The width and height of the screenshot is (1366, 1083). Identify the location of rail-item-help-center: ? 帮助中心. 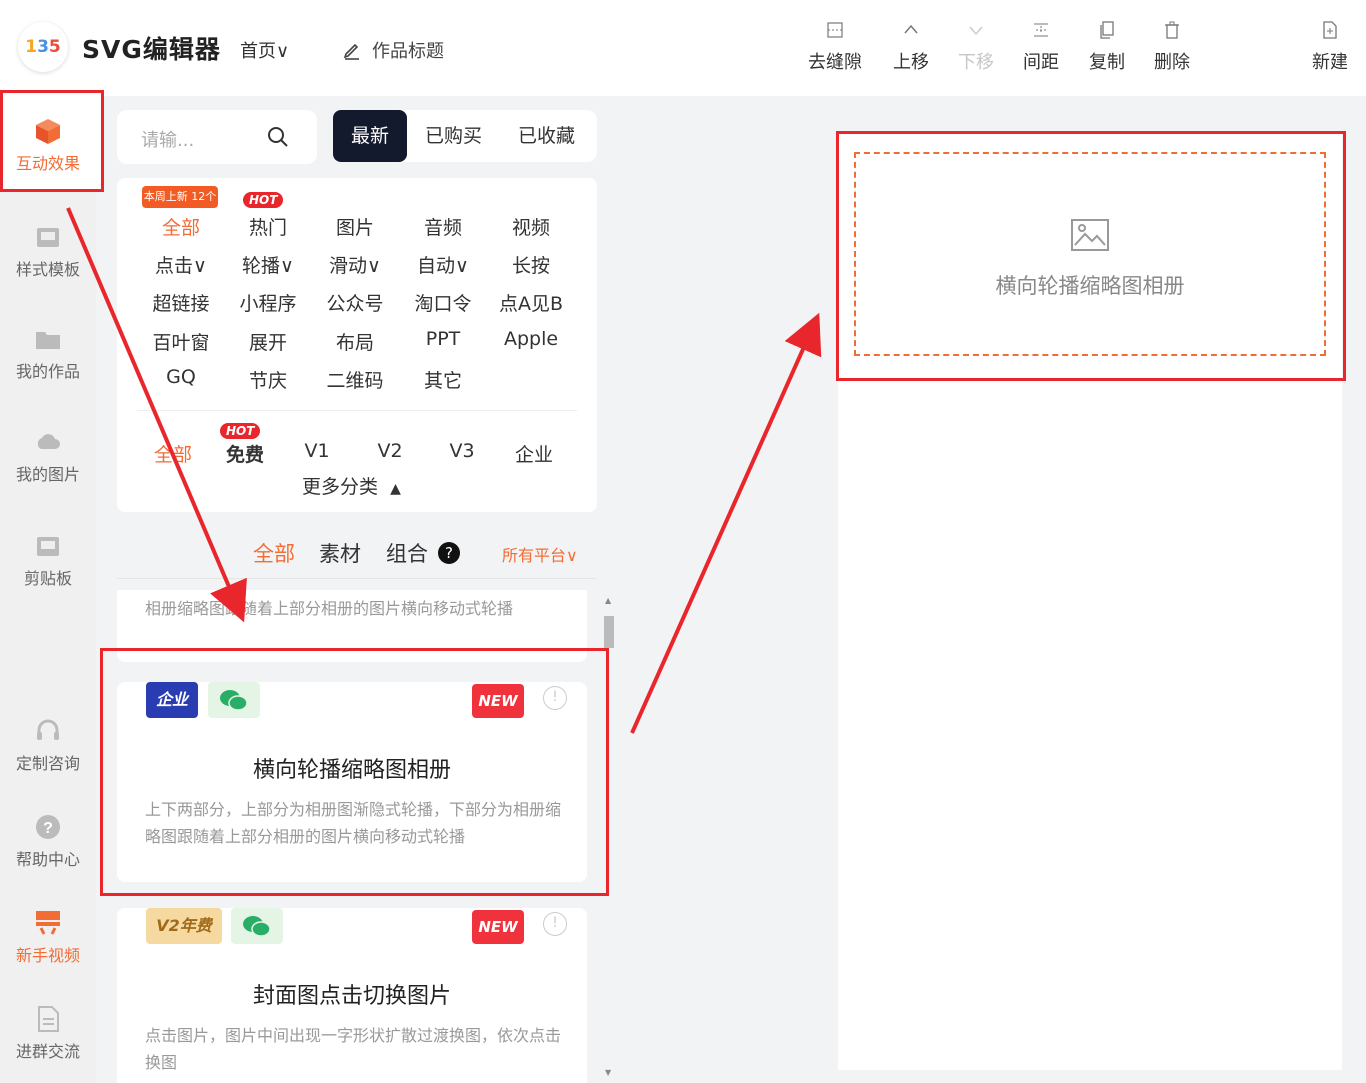
(48, 841).